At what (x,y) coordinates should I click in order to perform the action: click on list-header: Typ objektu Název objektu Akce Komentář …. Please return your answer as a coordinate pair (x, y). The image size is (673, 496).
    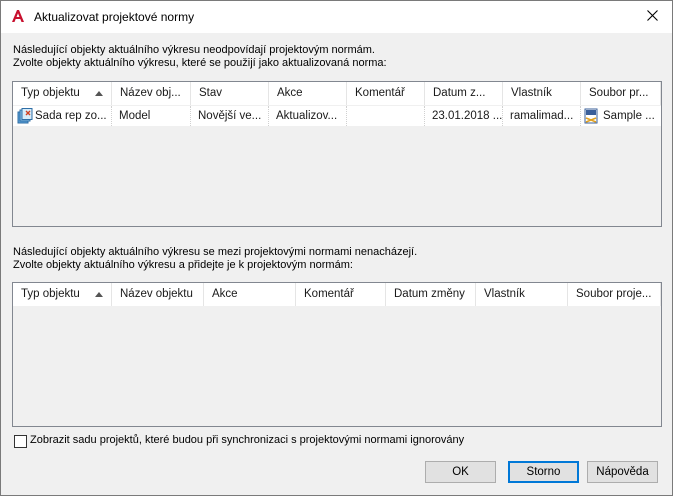
    Looking at the image, I should click on (337, 294).